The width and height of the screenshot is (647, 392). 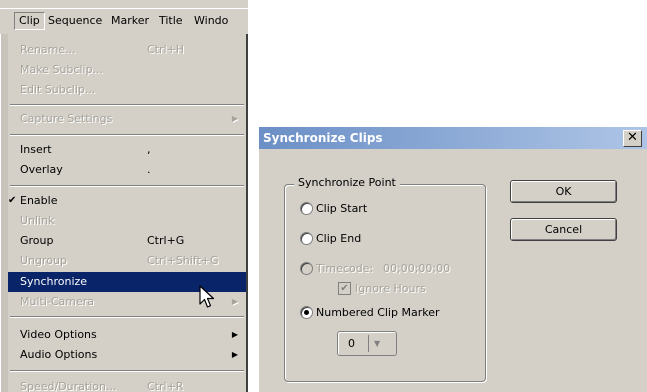 What do you see at coordinates (183, 260) in the screenshot?
I see `menu-item-shortcut: Ctrl+Shift+G` at bounding box center [183, 260].